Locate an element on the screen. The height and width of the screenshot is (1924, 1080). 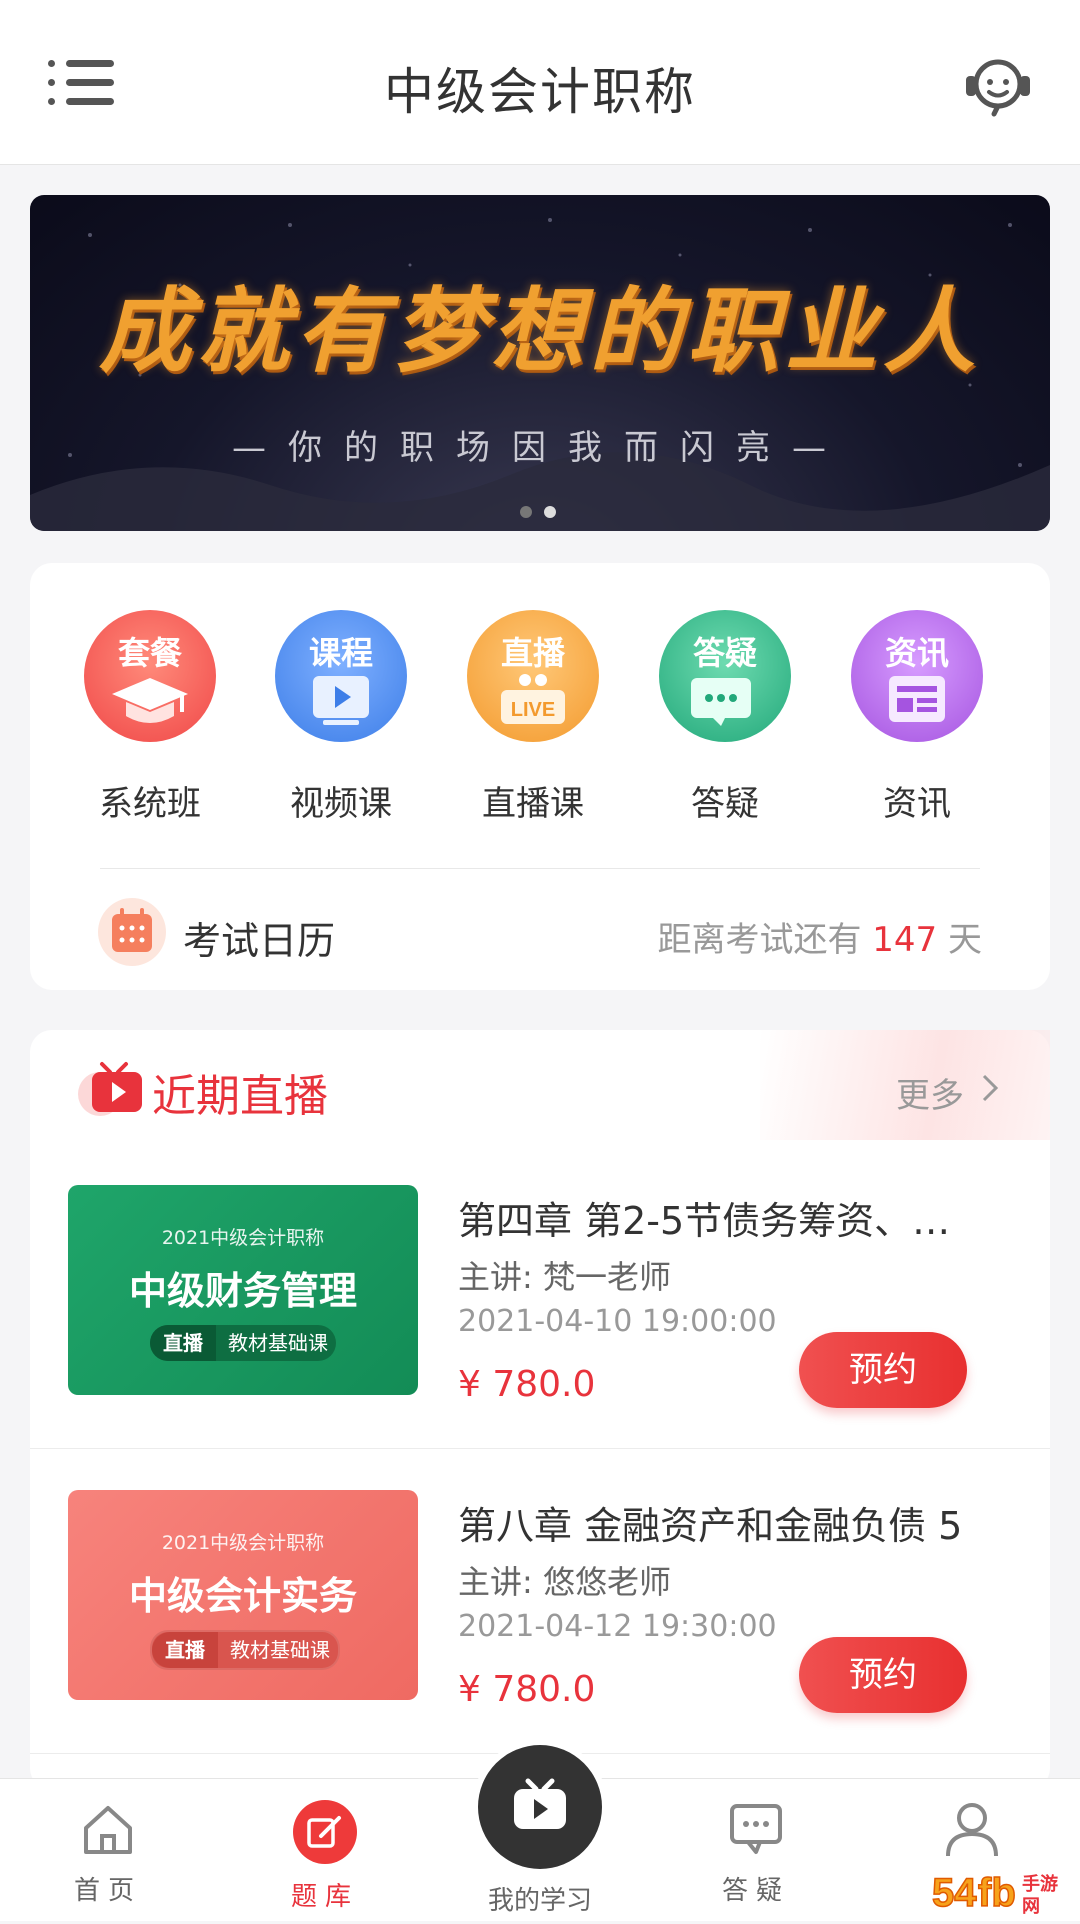
tab-question-bank: 题库 is located at coordinates (325, 1856).